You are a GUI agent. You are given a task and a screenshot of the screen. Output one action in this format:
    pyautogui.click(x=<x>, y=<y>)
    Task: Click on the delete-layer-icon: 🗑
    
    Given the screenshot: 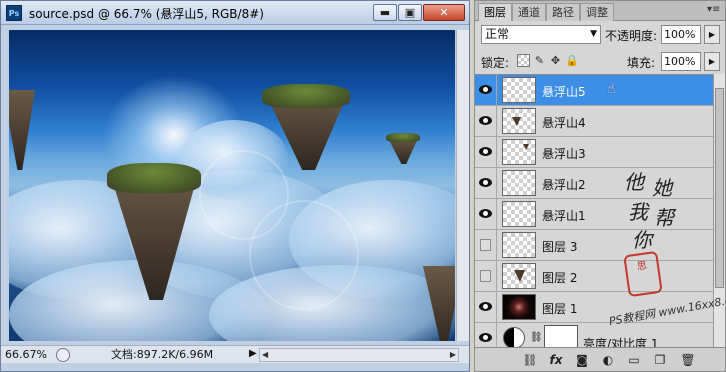 What is the action you would take?
    pyautogui.click(x=688, y=360)
    